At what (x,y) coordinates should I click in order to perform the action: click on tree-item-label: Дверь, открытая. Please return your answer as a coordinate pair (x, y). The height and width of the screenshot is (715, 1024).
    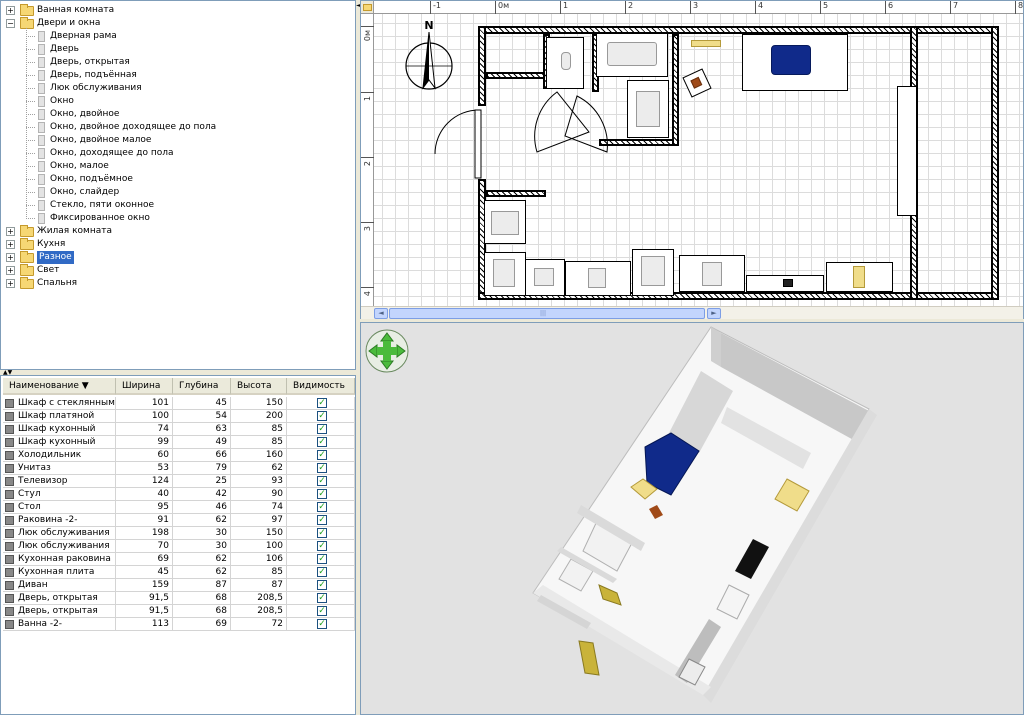
    Looking at the image, I should click on (90, 62).